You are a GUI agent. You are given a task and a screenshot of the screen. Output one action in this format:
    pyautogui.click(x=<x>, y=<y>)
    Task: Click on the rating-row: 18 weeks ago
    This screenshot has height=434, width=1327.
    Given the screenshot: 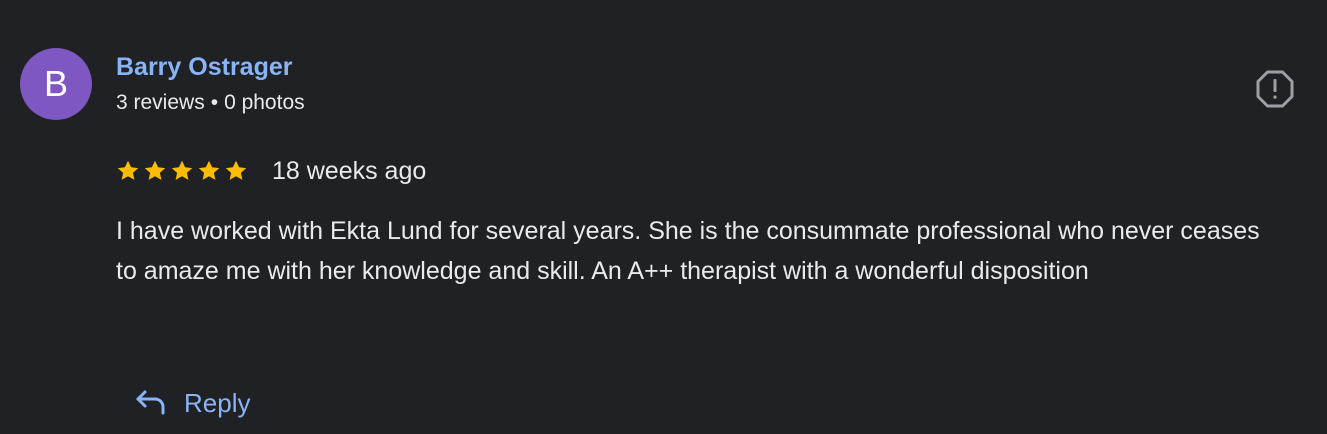 What is the action you would take?
    pyautogui.click(x=271, y=171)
    